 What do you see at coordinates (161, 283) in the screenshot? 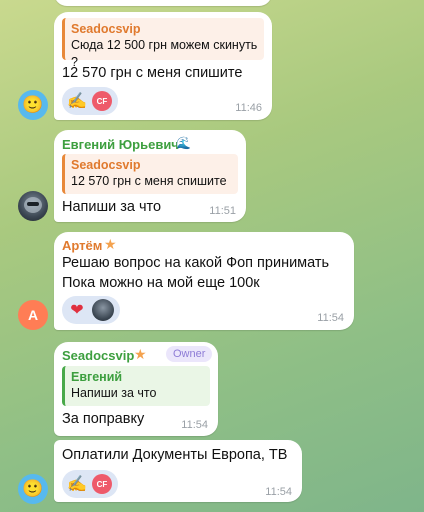
I see `message-text-line2: Пока можно на мой еще 100к` at bounding box center [161, 283].